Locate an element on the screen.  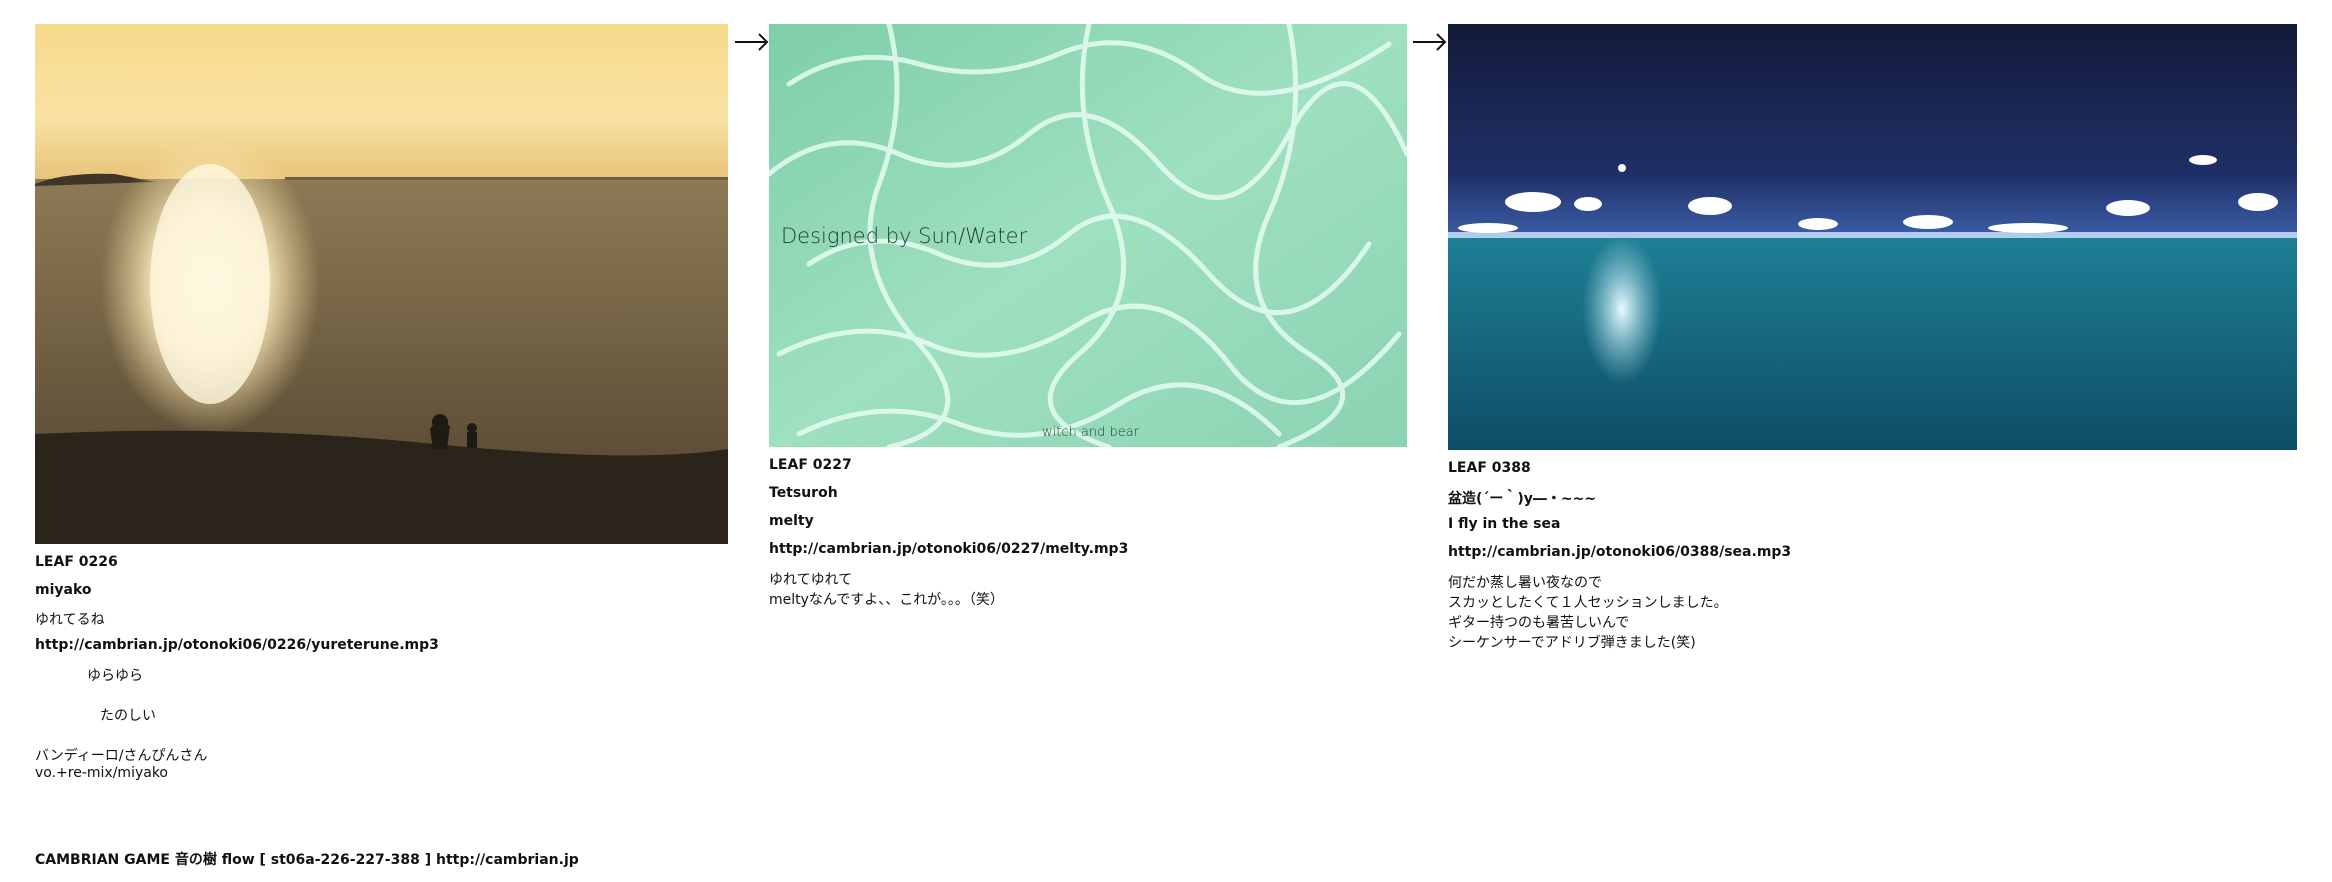
leaf-id: LEAF 0226 is located at coordinates (76, 562).